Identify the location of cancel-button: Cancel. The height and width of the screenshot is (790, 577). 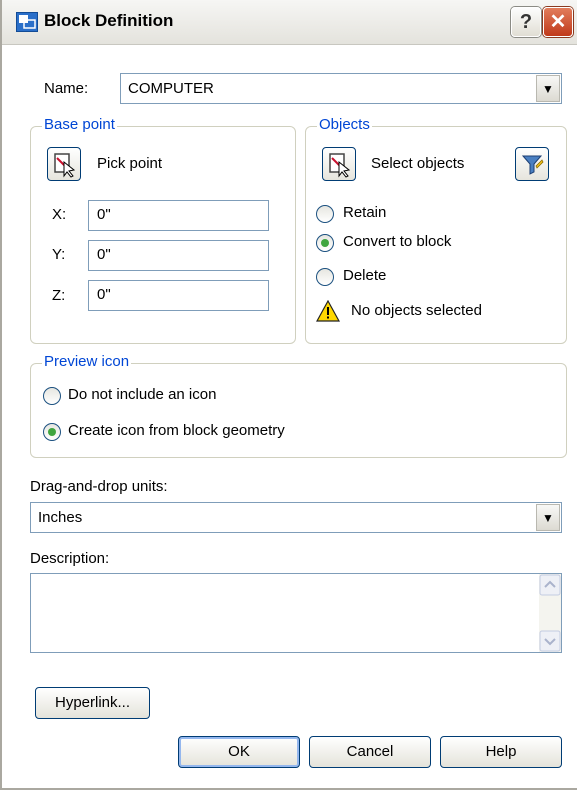
(370, 752).